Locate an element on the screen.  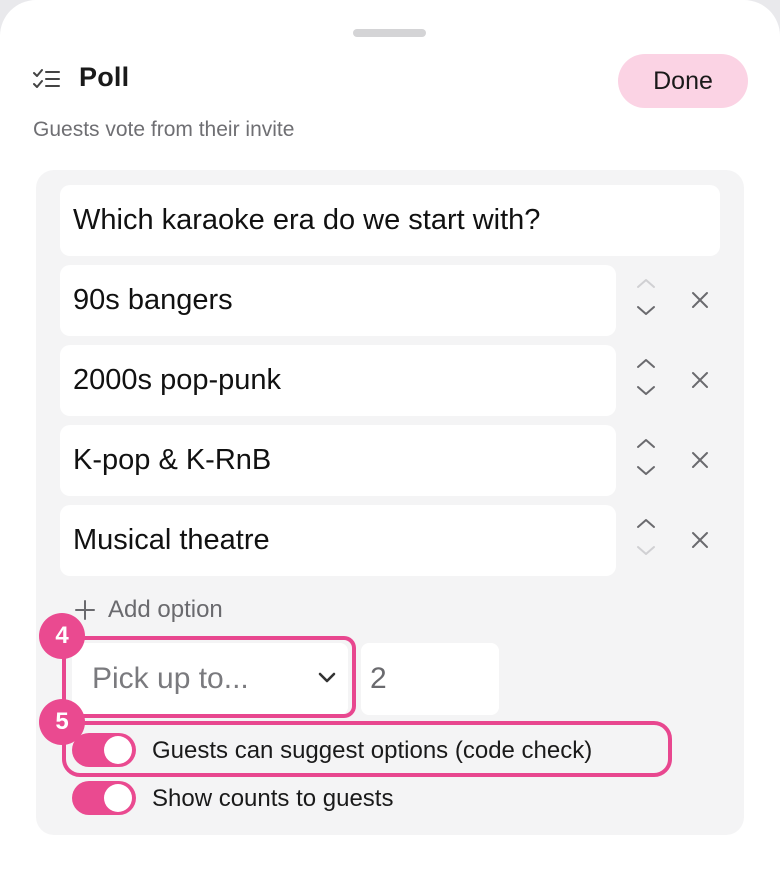
sheet-title: Poll is located at coordinates (104, 77).